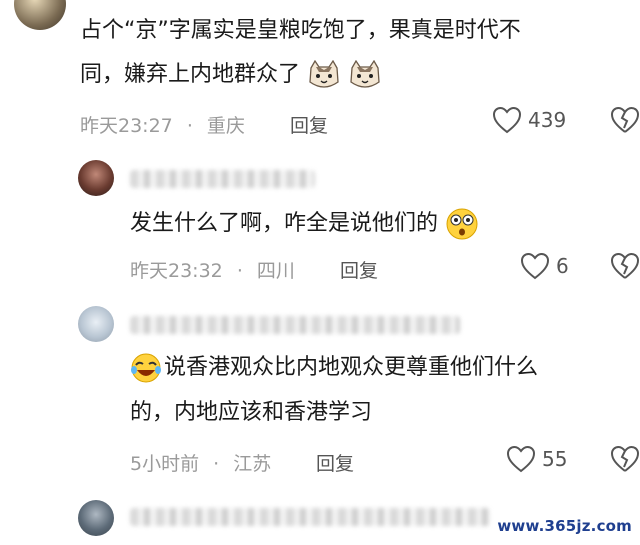 The image size is (640, 545). Describe the element at coordinates (252, 464) in the screenshot. I see `comment-location: 江苏` at that location.